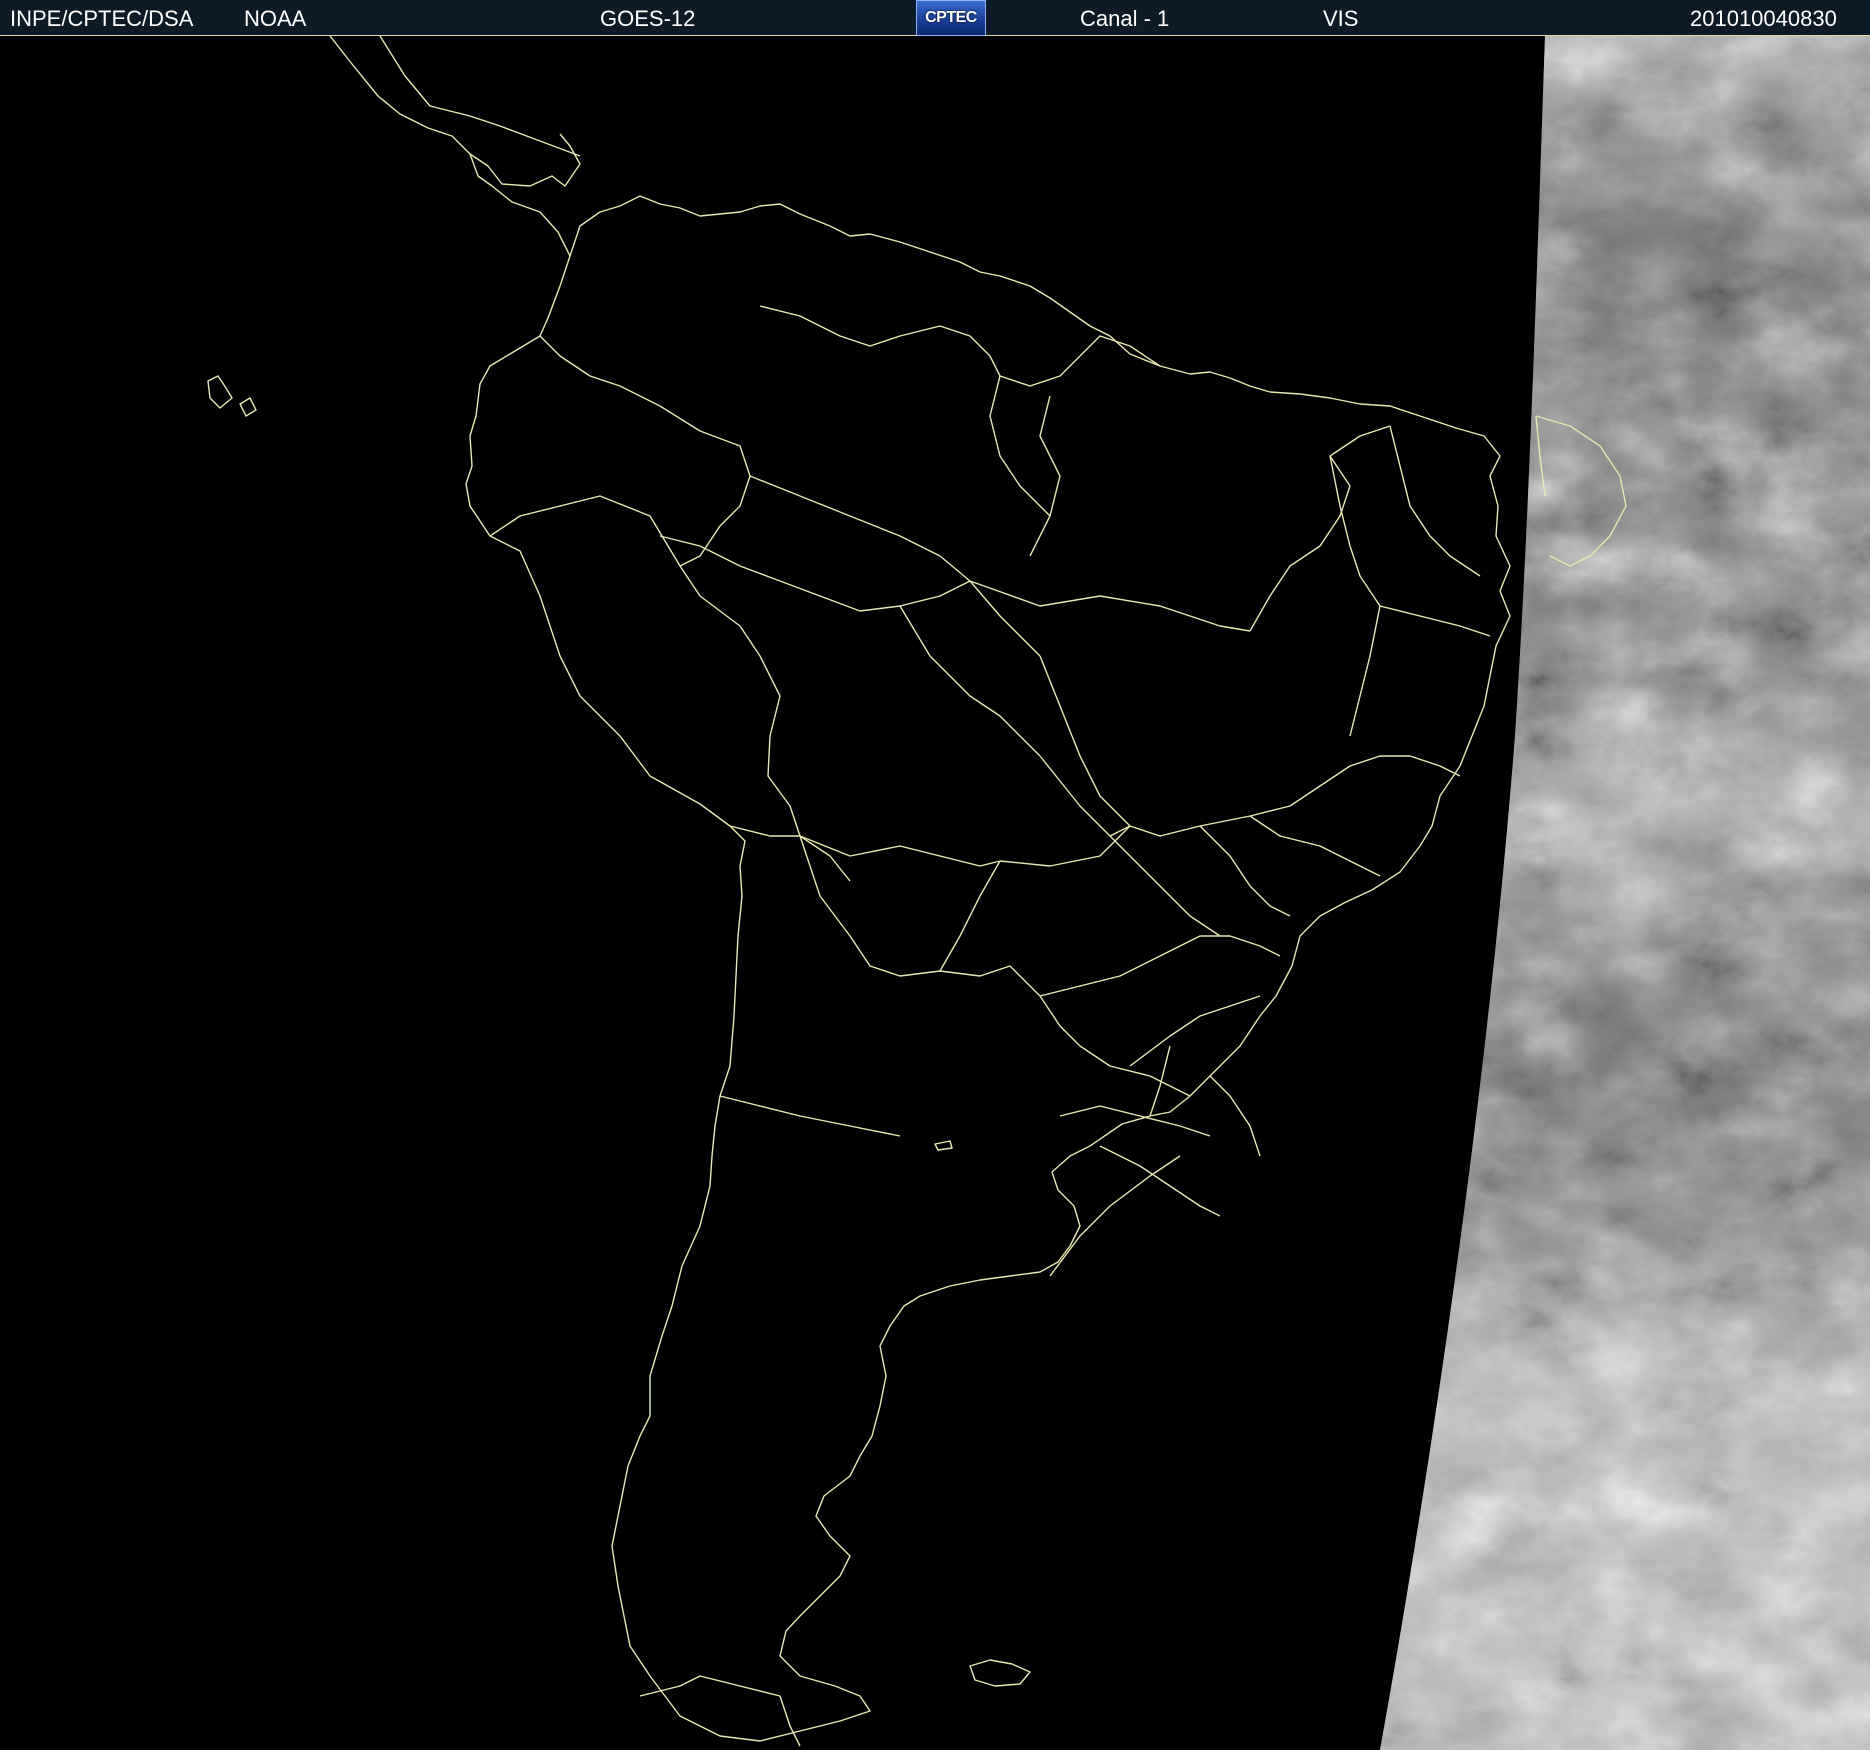 The image size is (1870, 1750). Describe the element at coordinates (1341, 18) in the screenshot. I see `band-label: VIS` at that location.